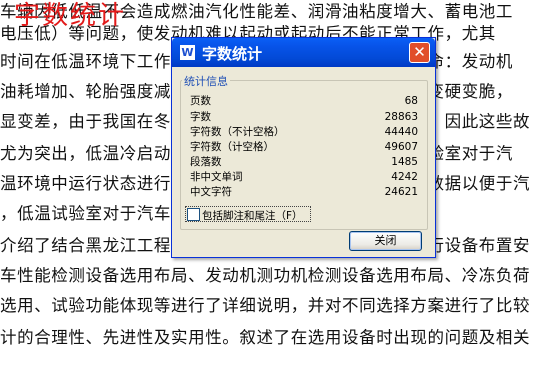  Describe the element at coordinates (411, 101) in the screenshot. I see `stat-value: 68` at that location.